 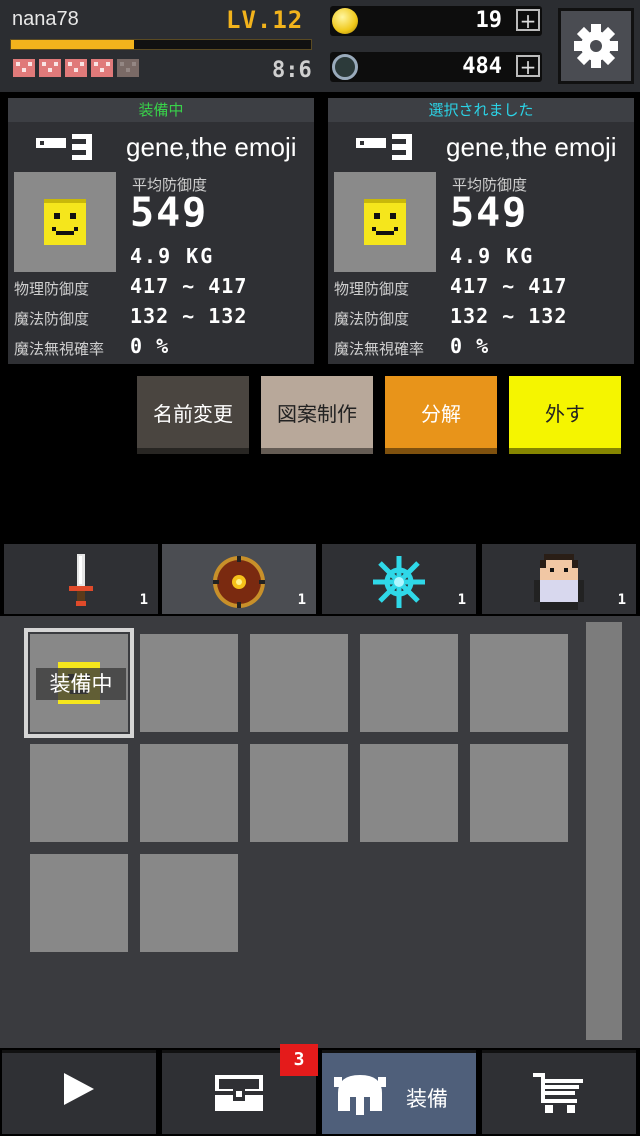 I want to click on heart-empty-icon, so click(x=128, y=68).